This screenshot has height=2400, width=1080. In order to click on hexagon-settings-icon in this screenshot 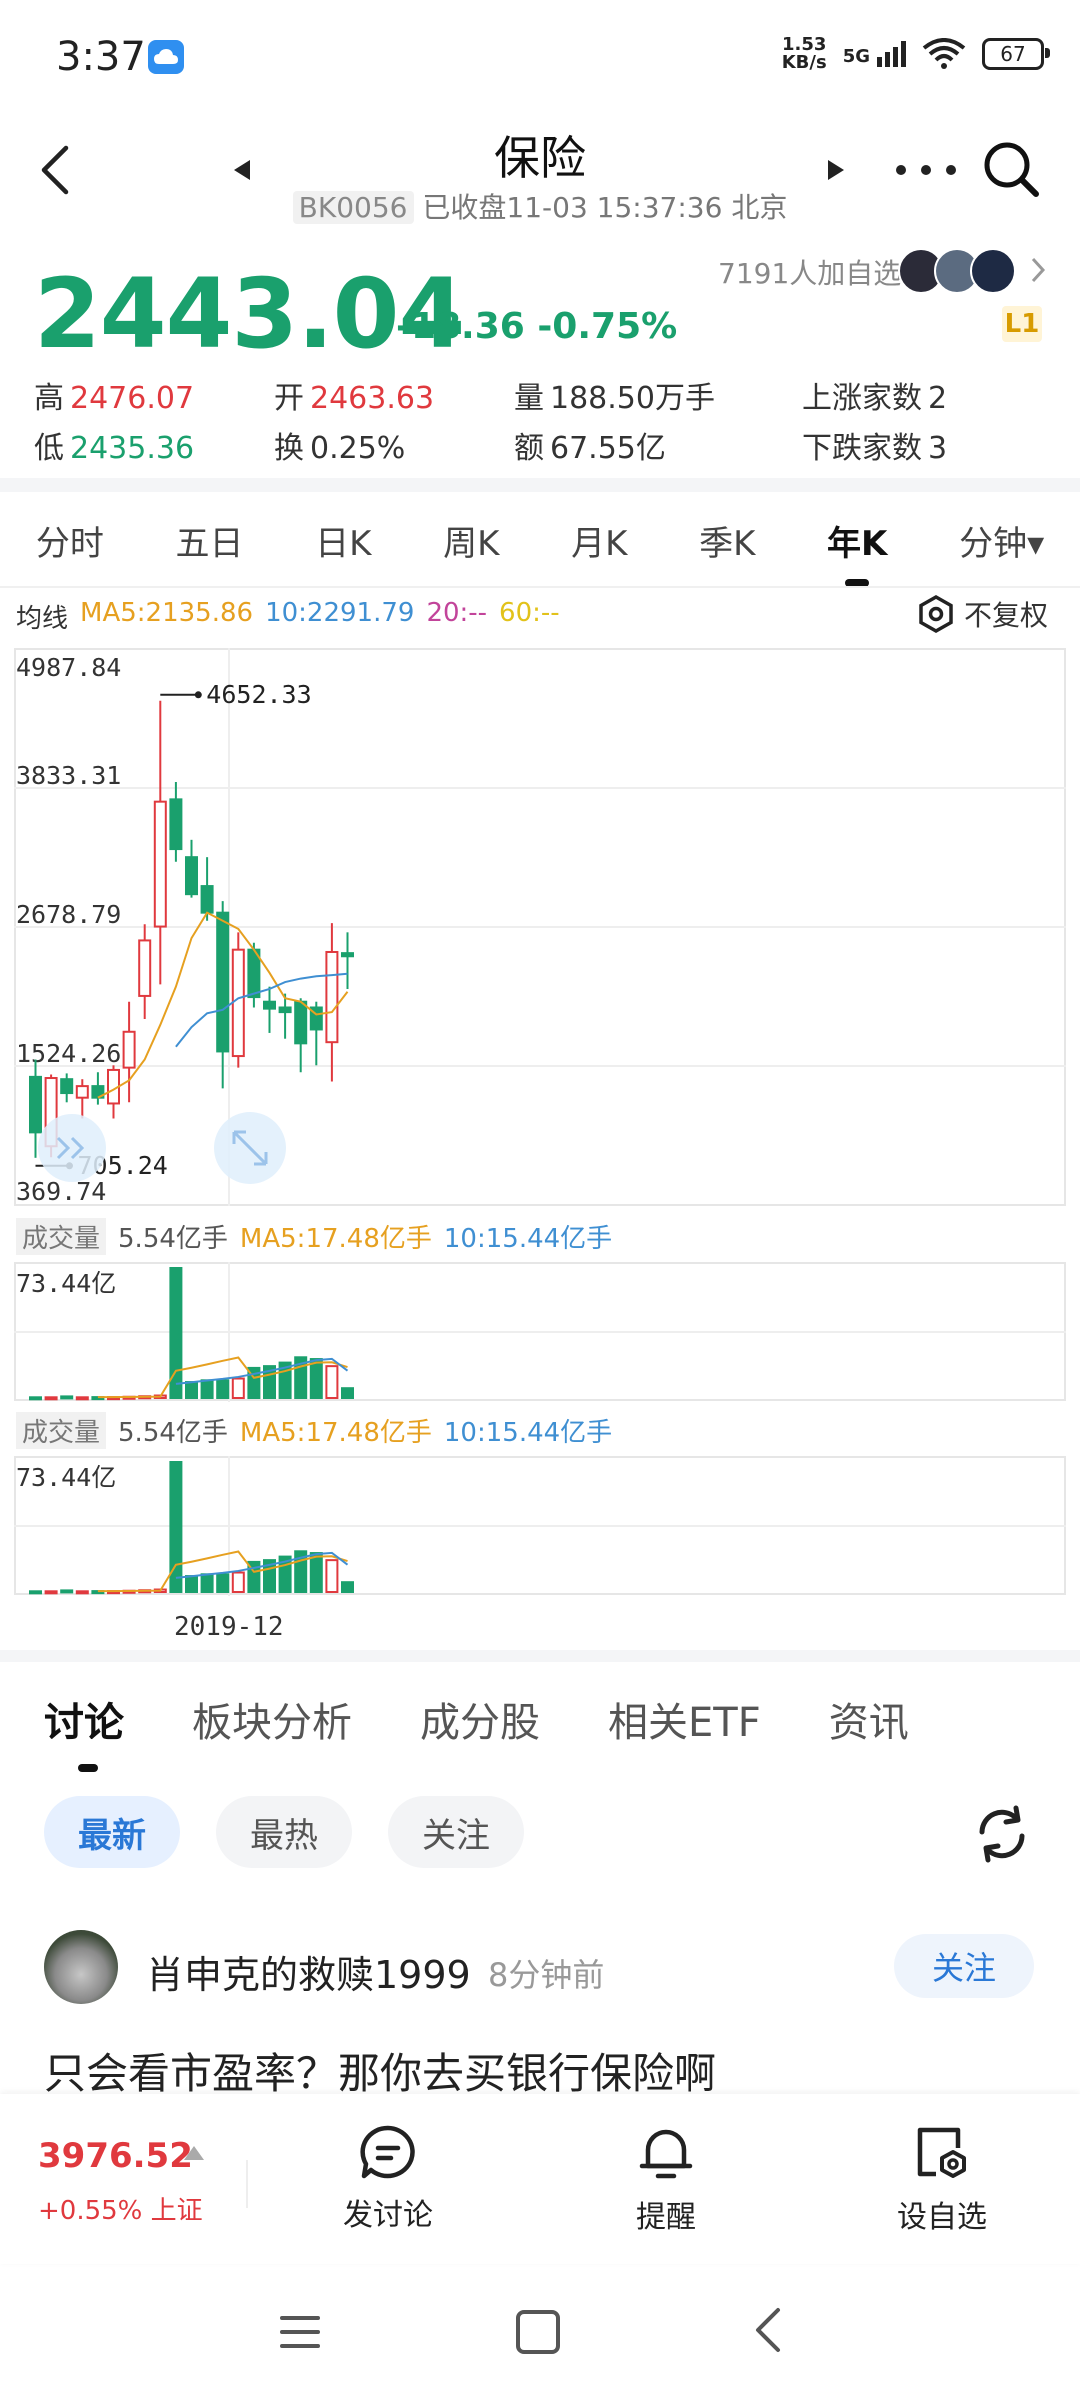, I will do `click(936, 614)`.